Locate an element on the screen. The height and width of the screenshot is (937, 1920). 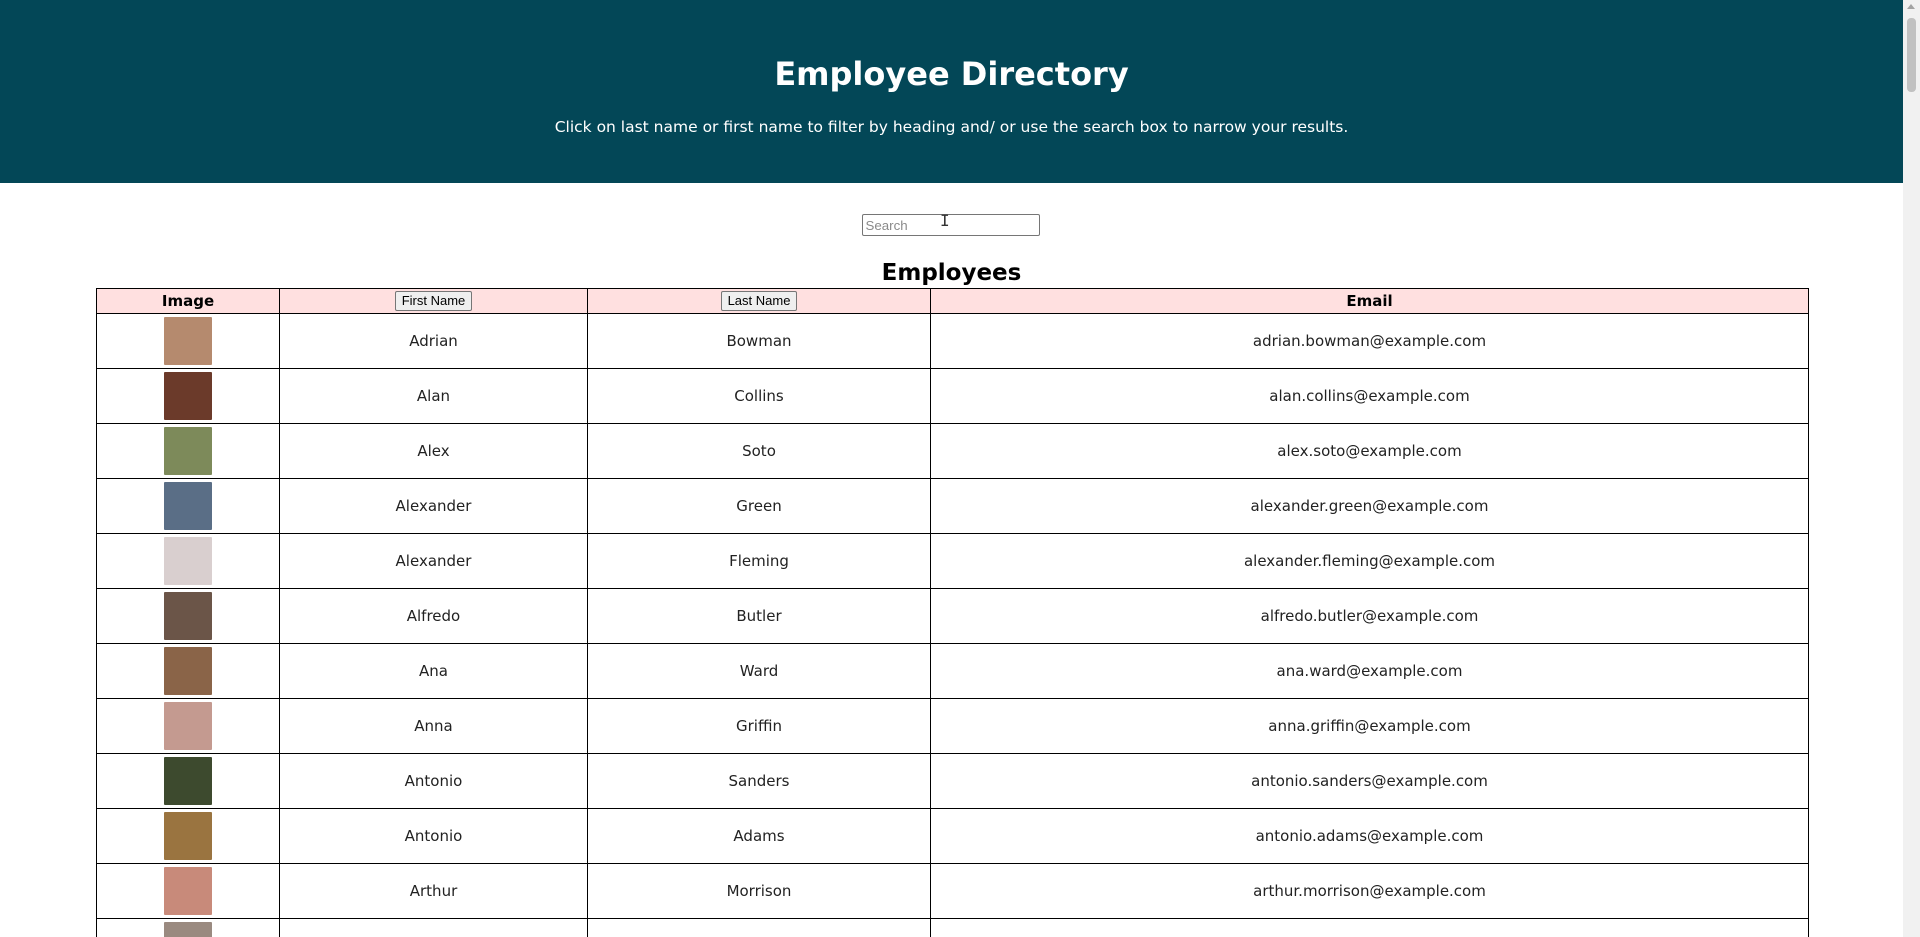
last-name-cell: Butler is located at coordinates (759, 616).